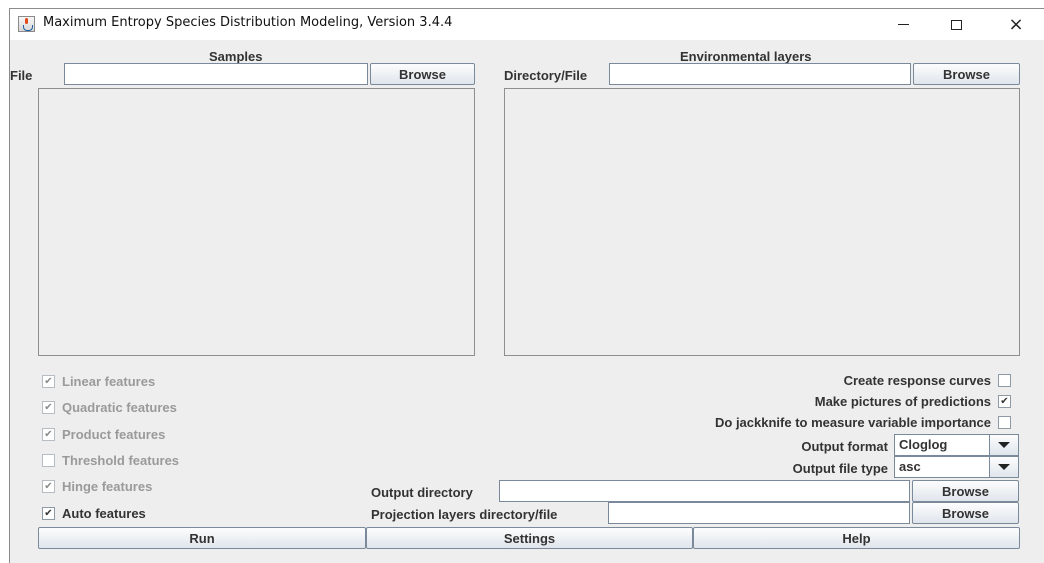 This screenshot has height=563, width=1044. Describe the element at coordinates (956, 467) in the screenshot. I see `output-file-type-select: asc` at that location.